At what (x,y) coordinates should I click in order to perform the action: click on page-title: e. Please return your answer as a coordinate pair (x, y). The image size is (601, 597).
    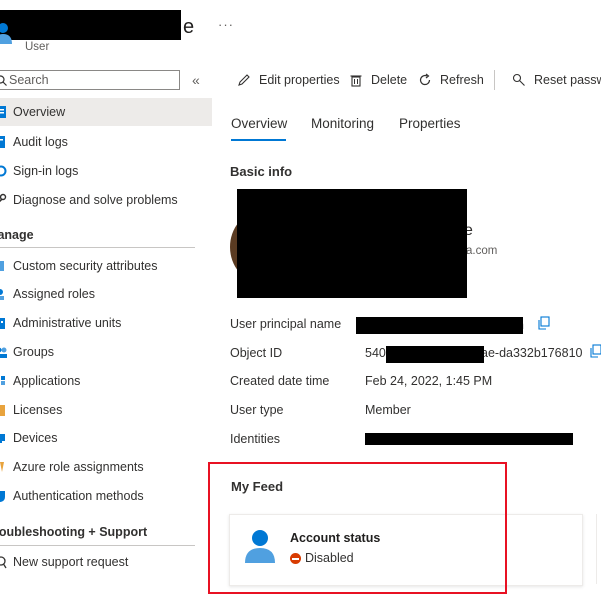
    Looking at the image, I should click on (189, 27).